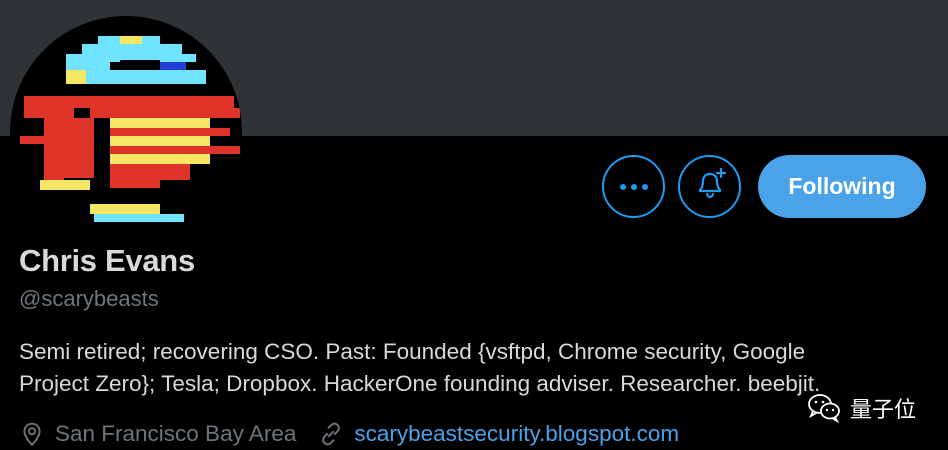  Describe the element at coordinates (883, 409) in the screenshot. I see `watermark-text: 量子位` at that location.